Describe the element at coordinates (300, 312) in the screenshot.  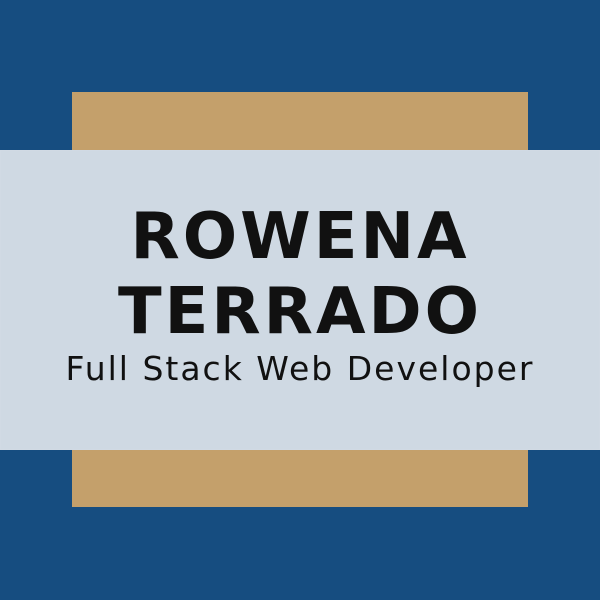
I see `name-line-last: TERRADO` at that location.